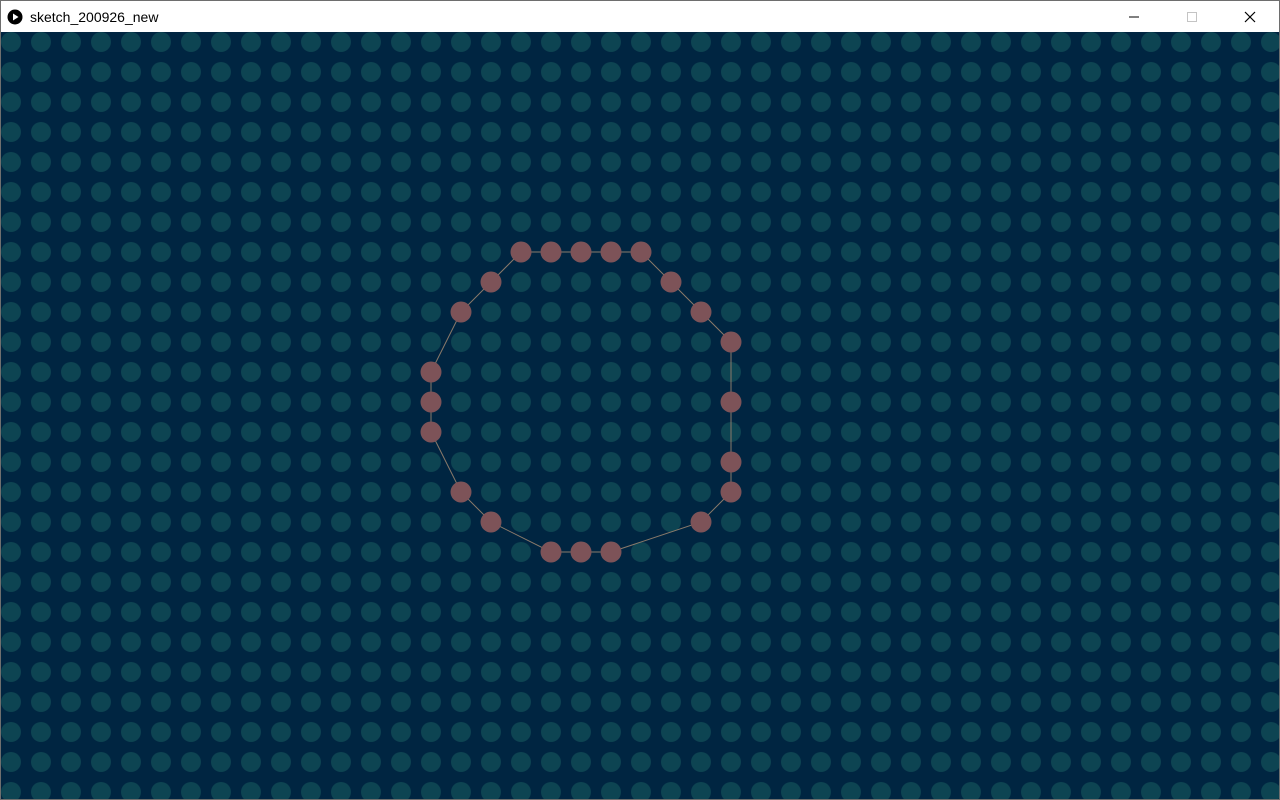 This screenshot has height=800, width=1280. What do you see at coordinates (1192, 16) in the screenshot?
I see `maximize-button` at bounding box center [1192, 16].